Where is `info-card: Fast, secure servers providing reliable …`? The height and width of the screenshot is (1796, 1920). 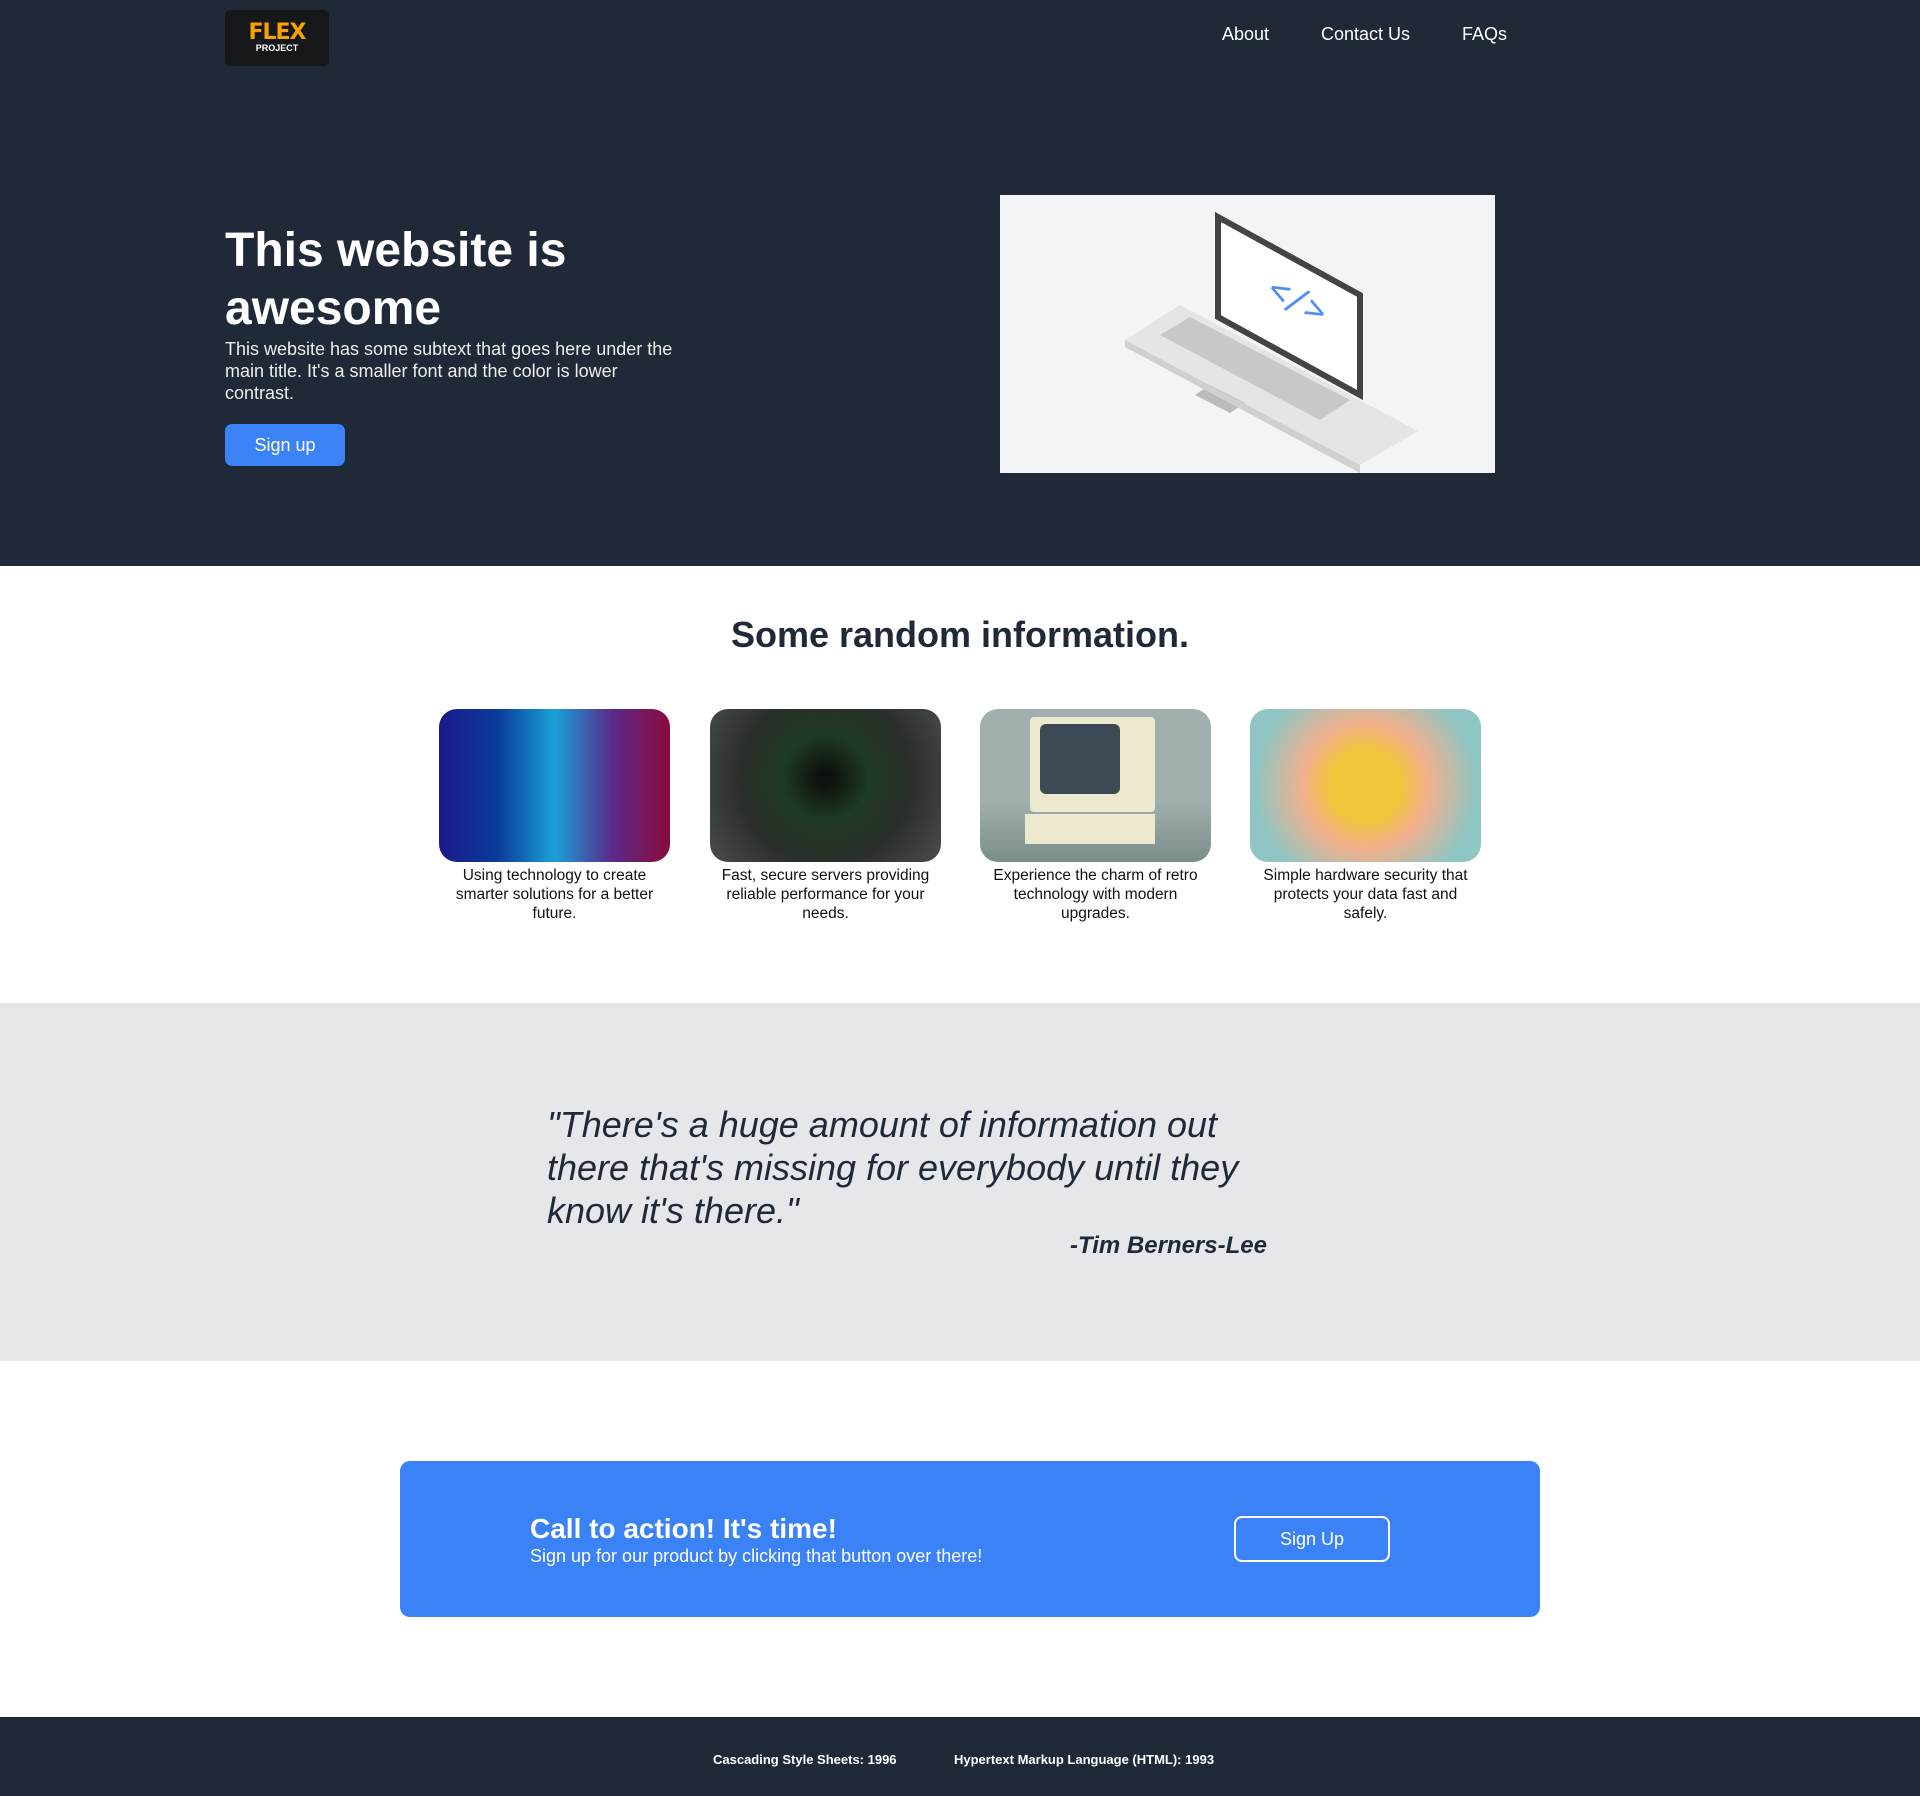
info-card: Fast, secure servers providing reliable … is located at coordinates (825, 816).